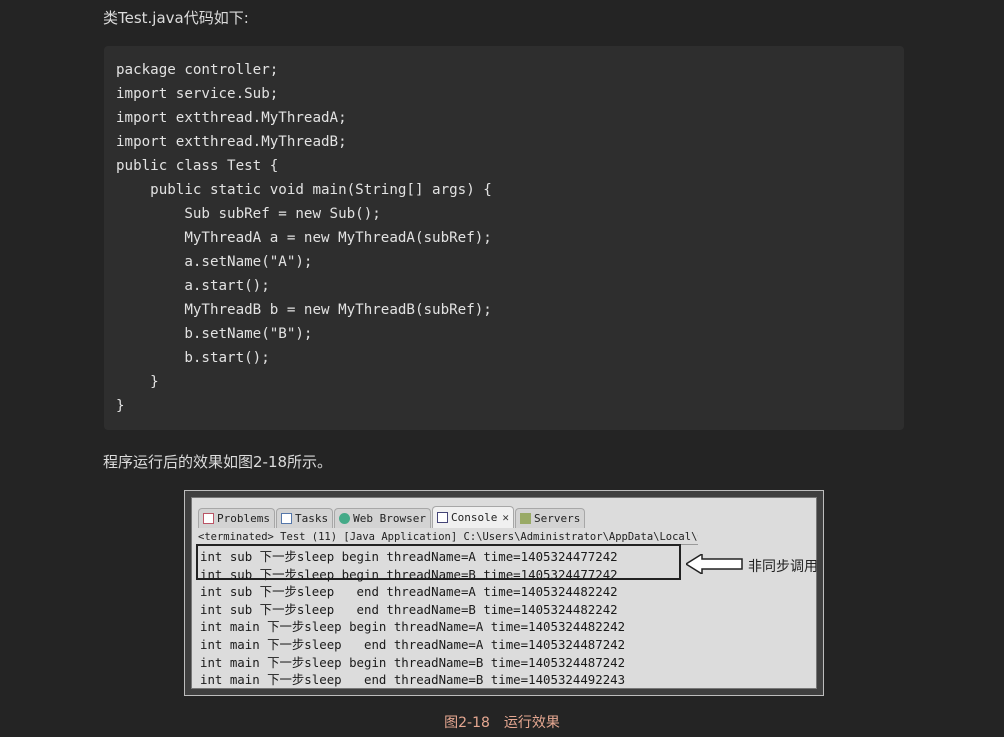 Image resolution: width=1004 pixels, height=737 pixels. I want to click on code-line: b.setName("B");, so click(214, 334).